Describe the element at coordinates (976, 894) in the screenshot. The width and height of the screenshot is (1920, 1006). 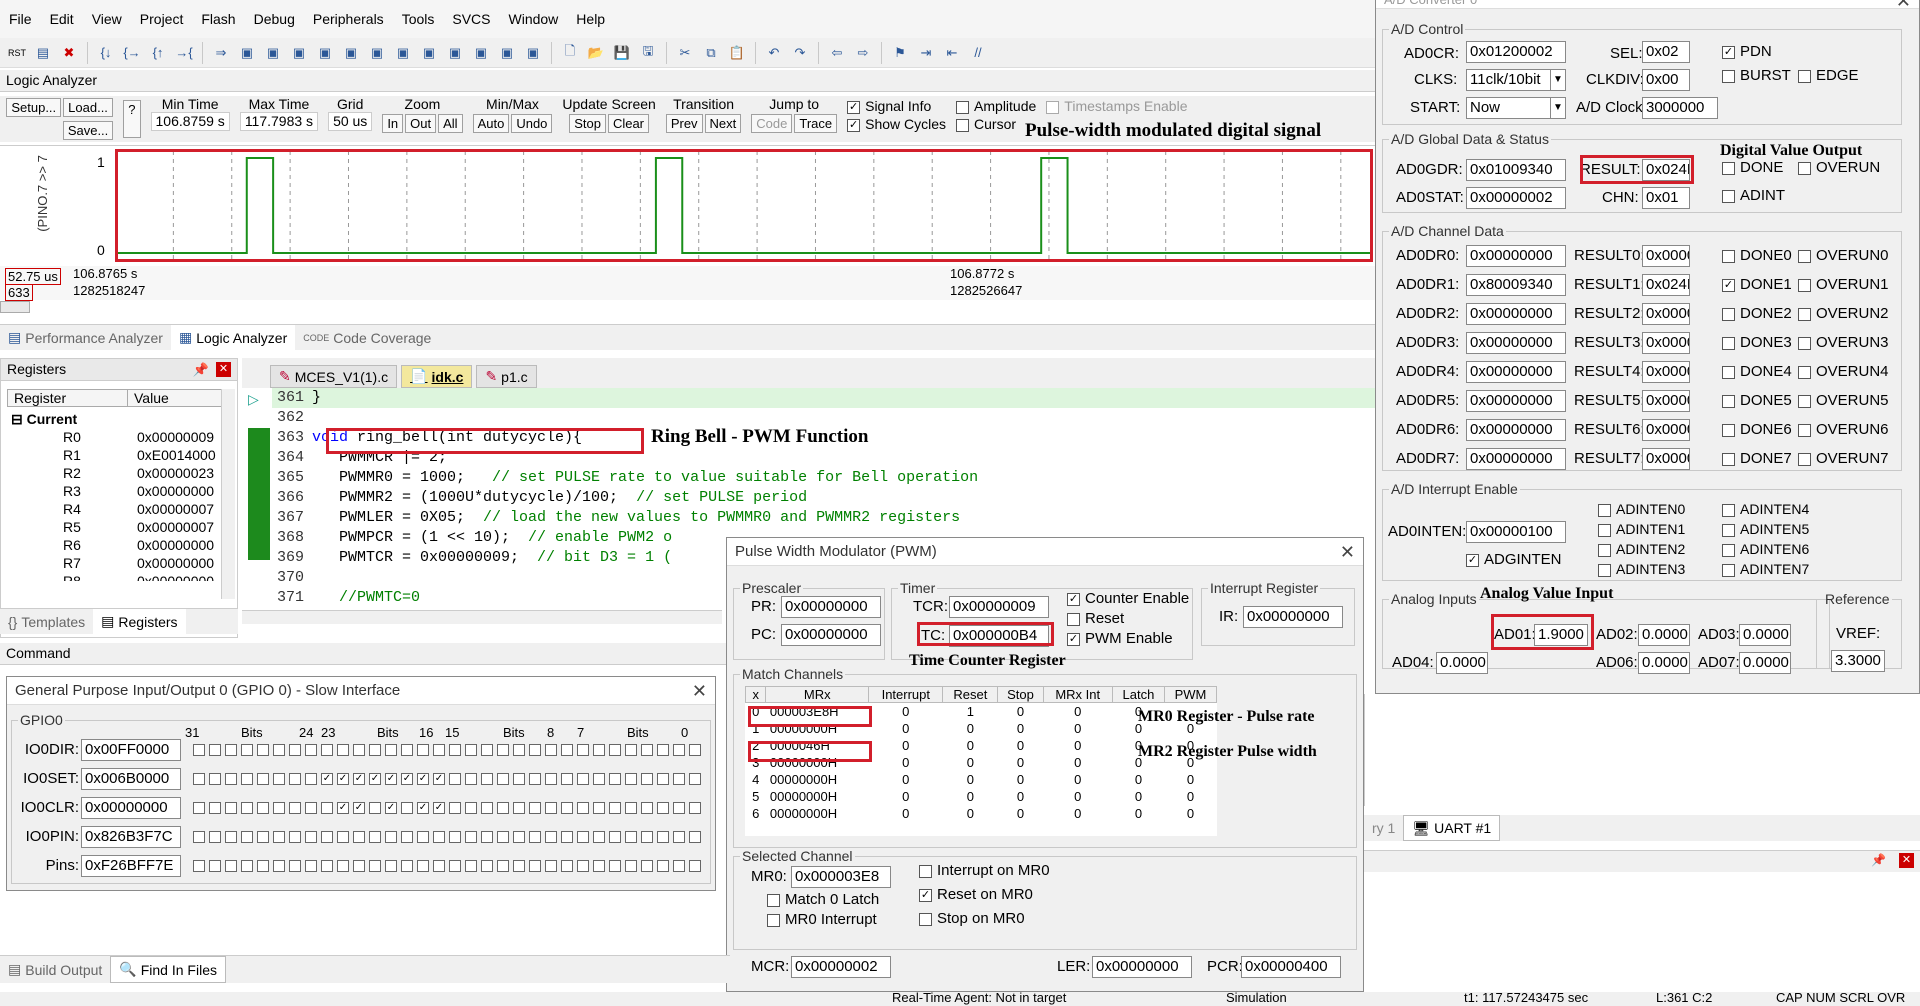
I see `reset-on-mr0-checkbox: ✓ Reset on MR0` at that location.